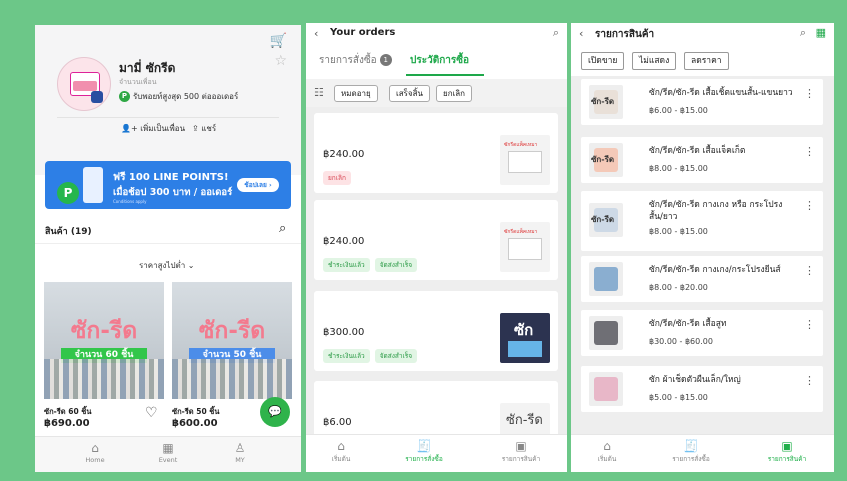 The image size is (847, 481). Describe the element at coordinates (688, 324) in the screenshot. I see `product-title: ซัก/รีด/ซัก-รีด เสื้อสูท` at that location.